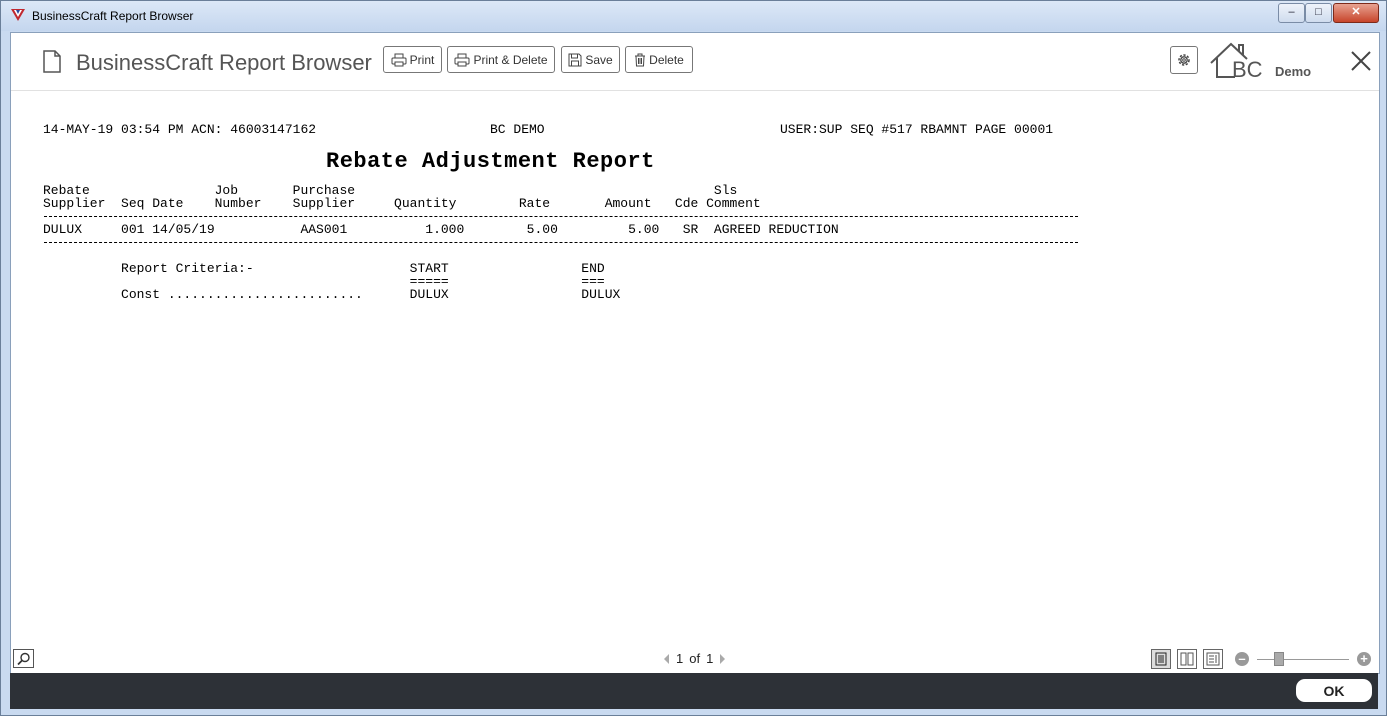 The width and height of the screenshot is (1387, 716). What do you see at coordinates (180, 129) in the screenshot?
I see `report-header-left: 14-MAY-19 03:54 PM ACN: 46003147162` at bounding box center [180, 129].